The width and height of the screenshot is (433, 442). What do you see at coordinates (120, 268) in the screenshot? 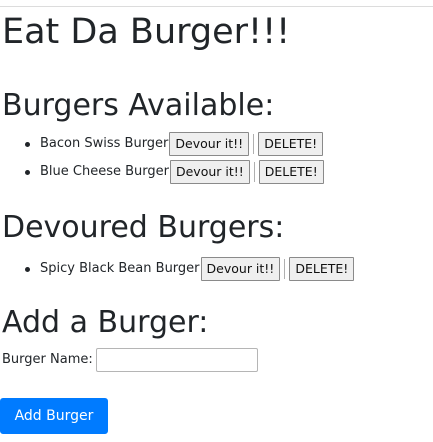
I see `burger-name: Spicy Black Bean Burger` at bounding box center [120, 268].